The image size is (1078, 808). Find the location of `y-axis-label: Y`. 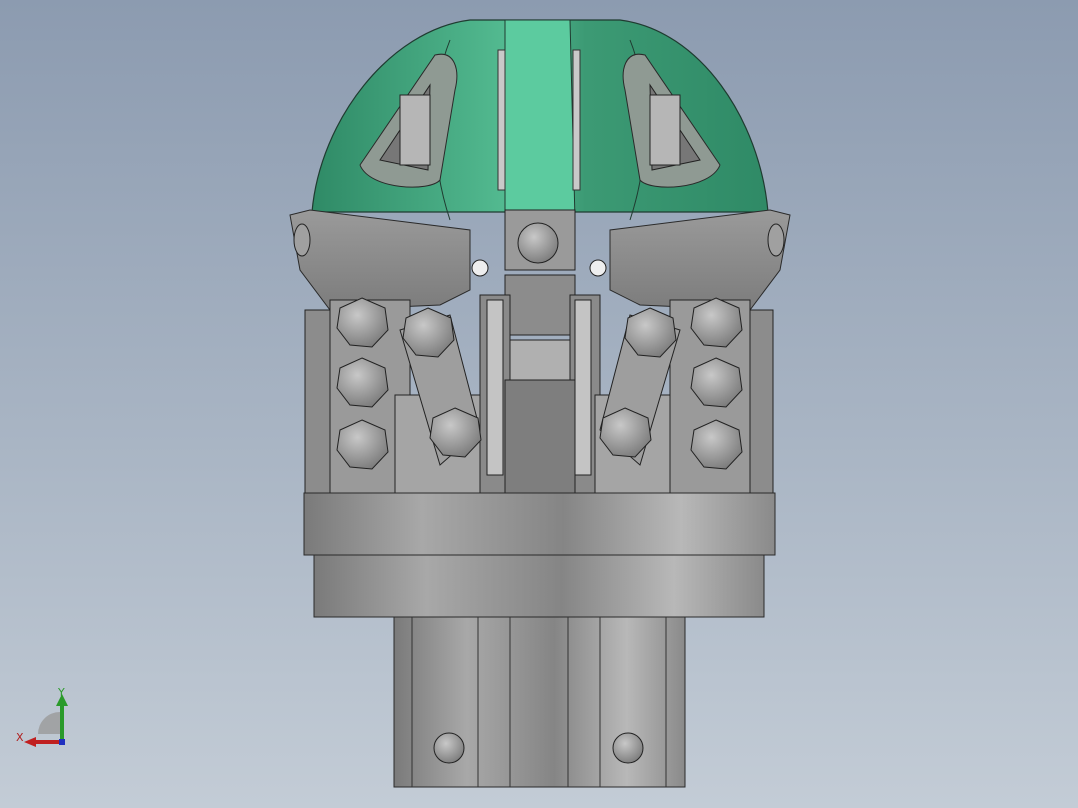

y-axis-label: Y is located at coordinates (61, 692).